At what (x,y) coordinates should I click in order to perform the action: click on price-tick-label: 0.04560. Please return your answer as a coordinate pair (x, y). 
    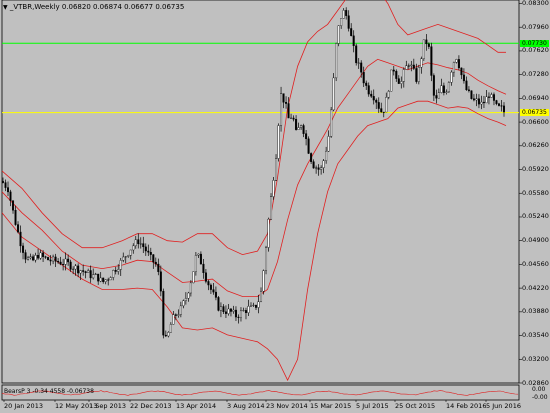
    Looking at the image, I should click on (535, 263).